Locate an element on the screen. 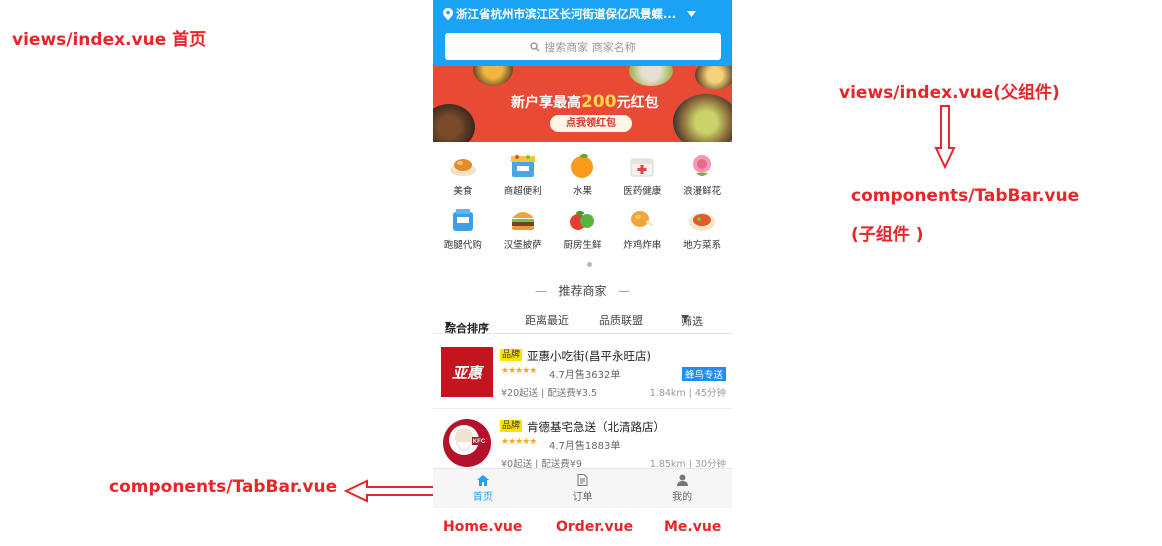 This screenshot has width=1162, height=546. user-icon is located at coordinates (682, 480).